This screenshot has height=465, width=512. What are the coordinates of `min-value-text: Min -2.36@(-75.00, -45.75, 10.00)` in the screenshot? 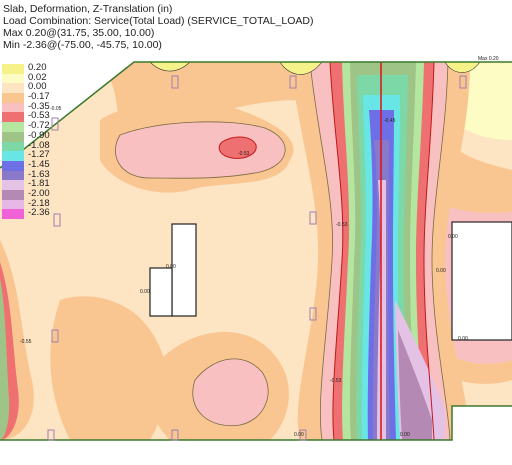 It's located at (82, 45).